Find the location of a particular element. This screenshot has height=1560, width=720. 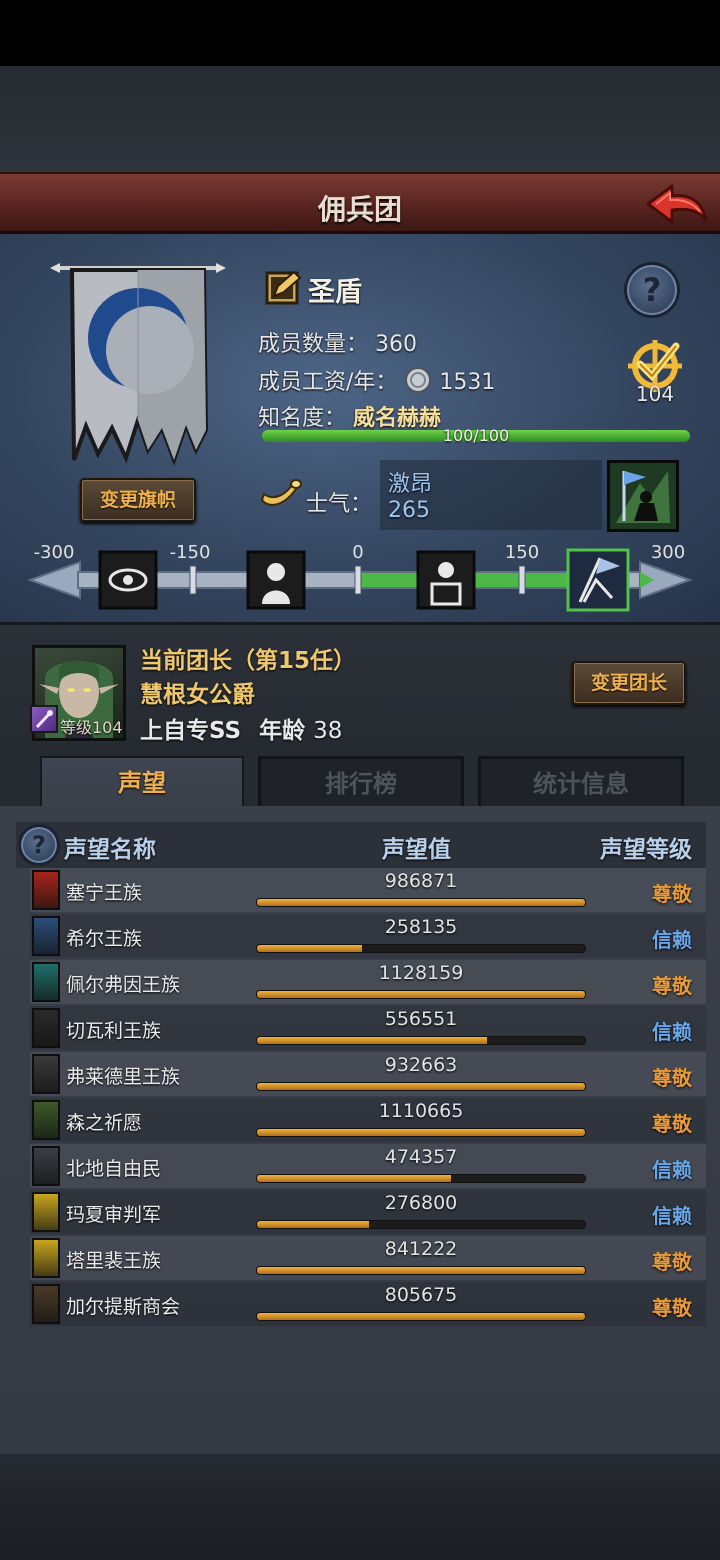

staff-icon is located at coordinates (44, 719).